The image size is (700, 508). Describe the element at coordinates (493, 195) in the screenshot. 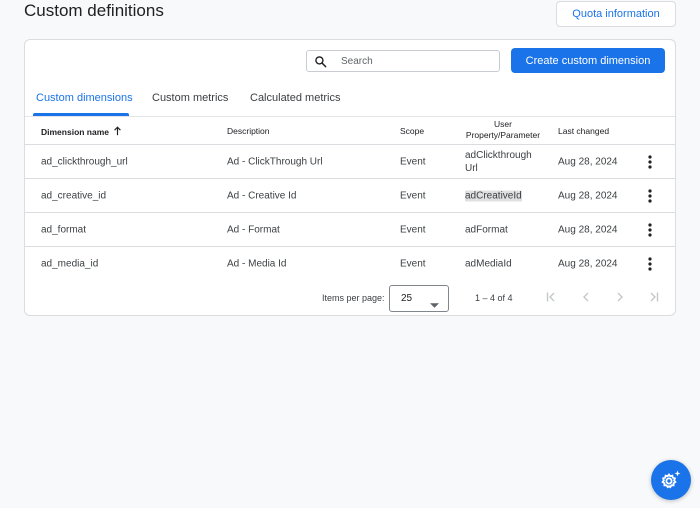

I see `user-property-parameter: adCreativeId` at that location.